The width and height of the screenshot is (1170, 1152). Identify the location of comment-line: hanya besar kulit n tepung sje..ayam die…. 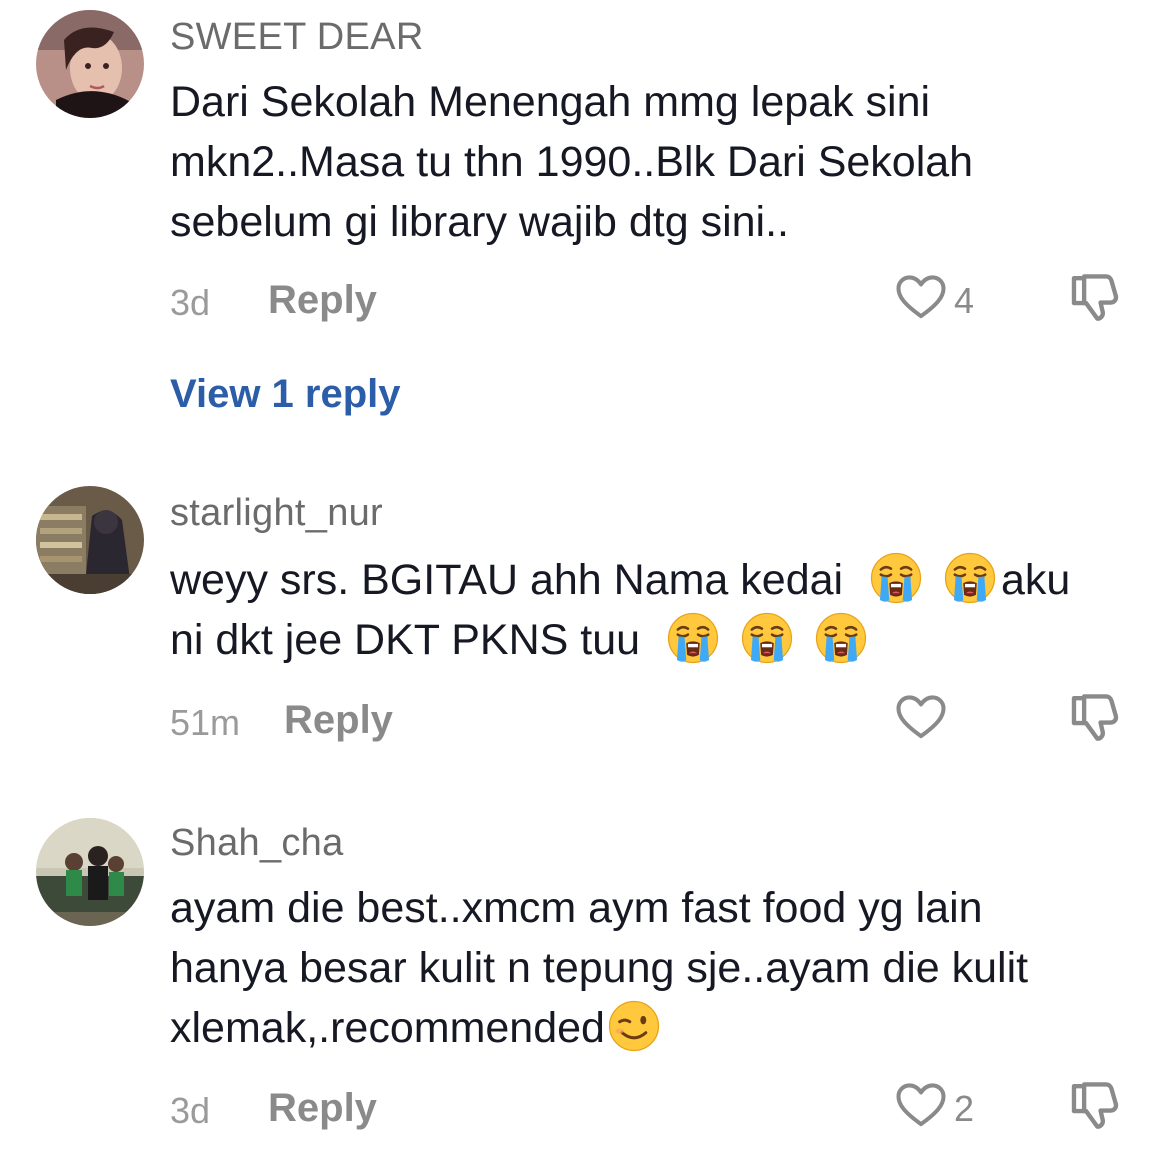
(599, 968).